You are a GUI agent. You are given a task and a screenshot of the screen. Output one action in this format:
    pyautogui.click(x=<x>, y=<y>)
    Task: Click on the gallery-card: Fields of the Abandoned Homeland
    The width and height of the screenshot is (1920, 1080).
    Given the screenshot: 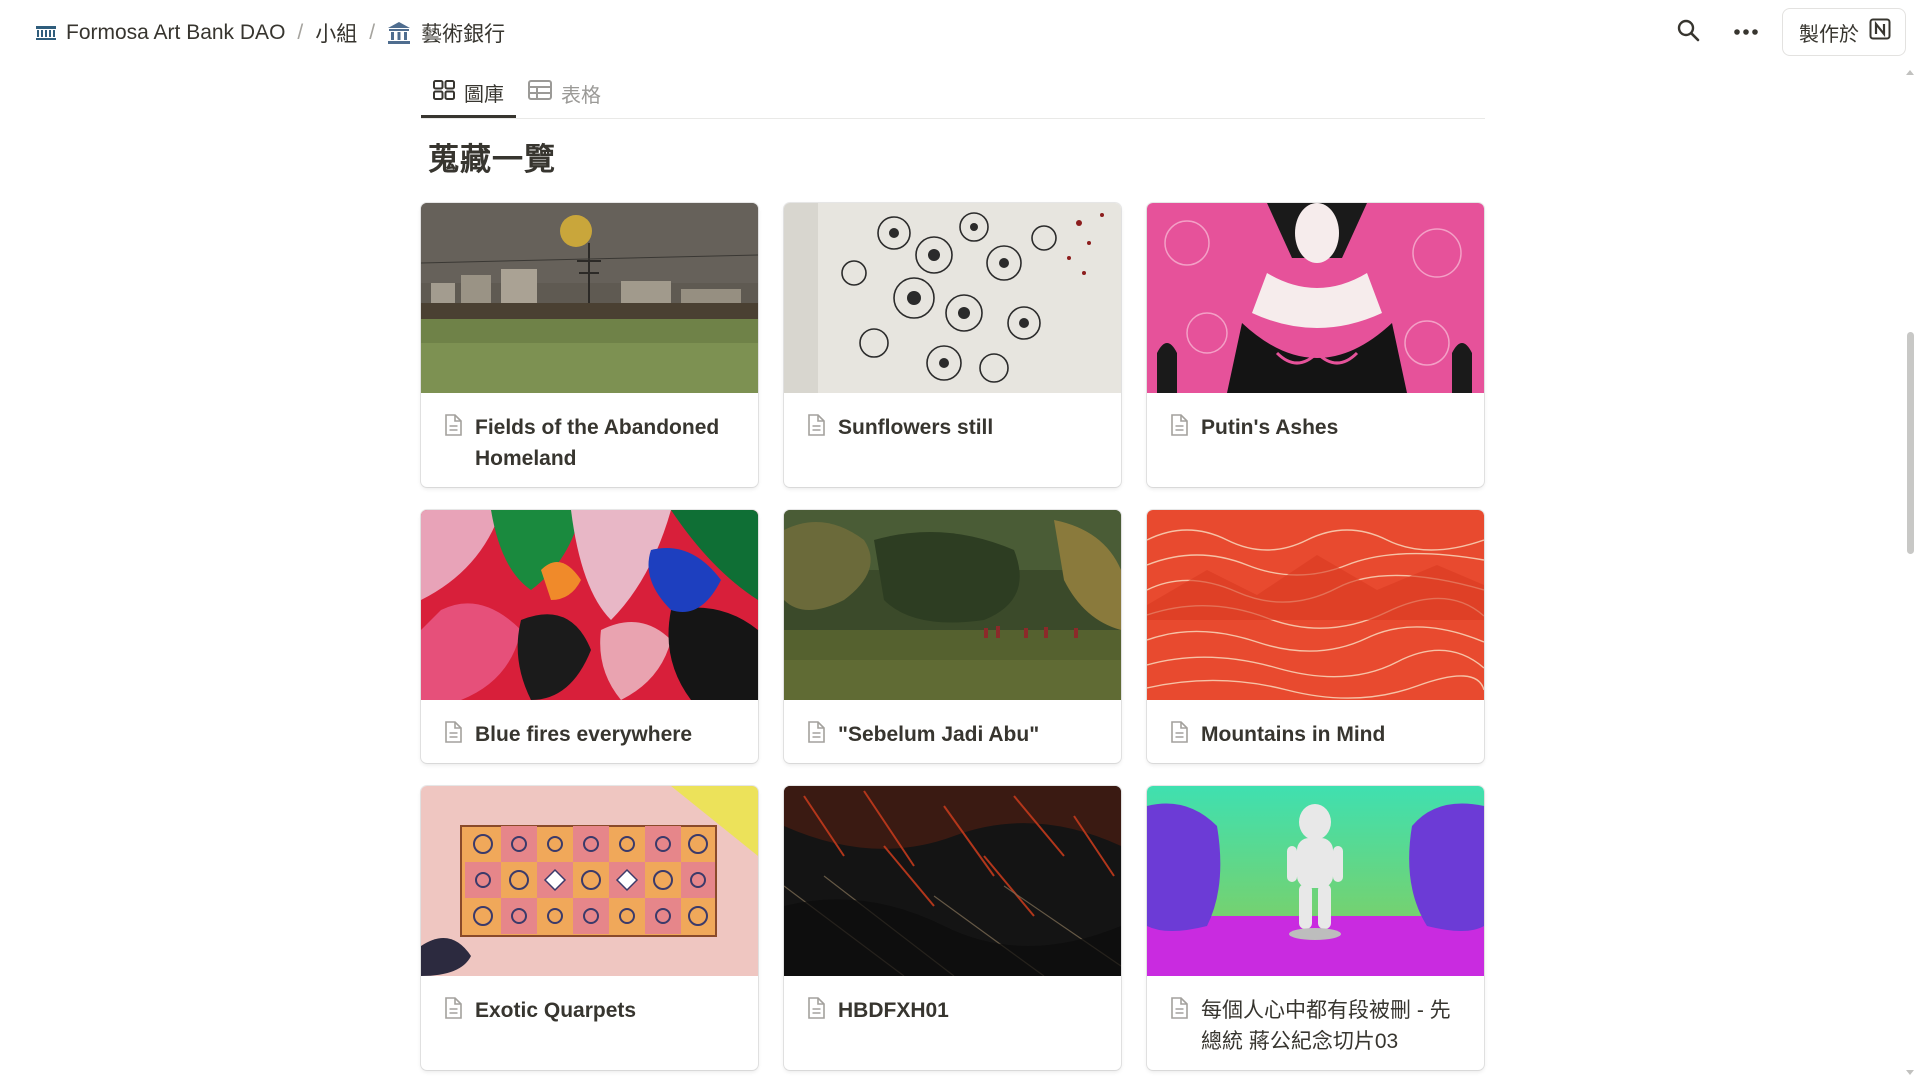 What is the action you would take?
    pyautogui.click(x=589, y=345)
    